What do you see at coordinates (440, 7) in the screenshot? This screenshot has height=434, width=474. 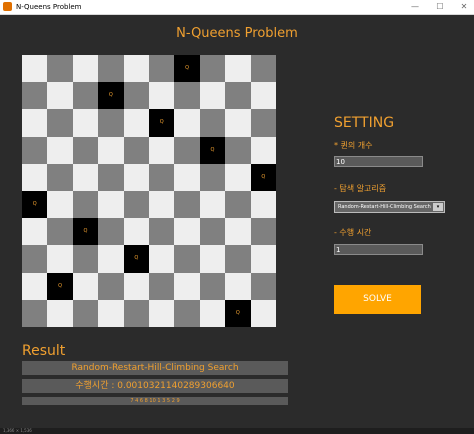 I see `maximize-icon: ☐` at bounding box center [440, 7].